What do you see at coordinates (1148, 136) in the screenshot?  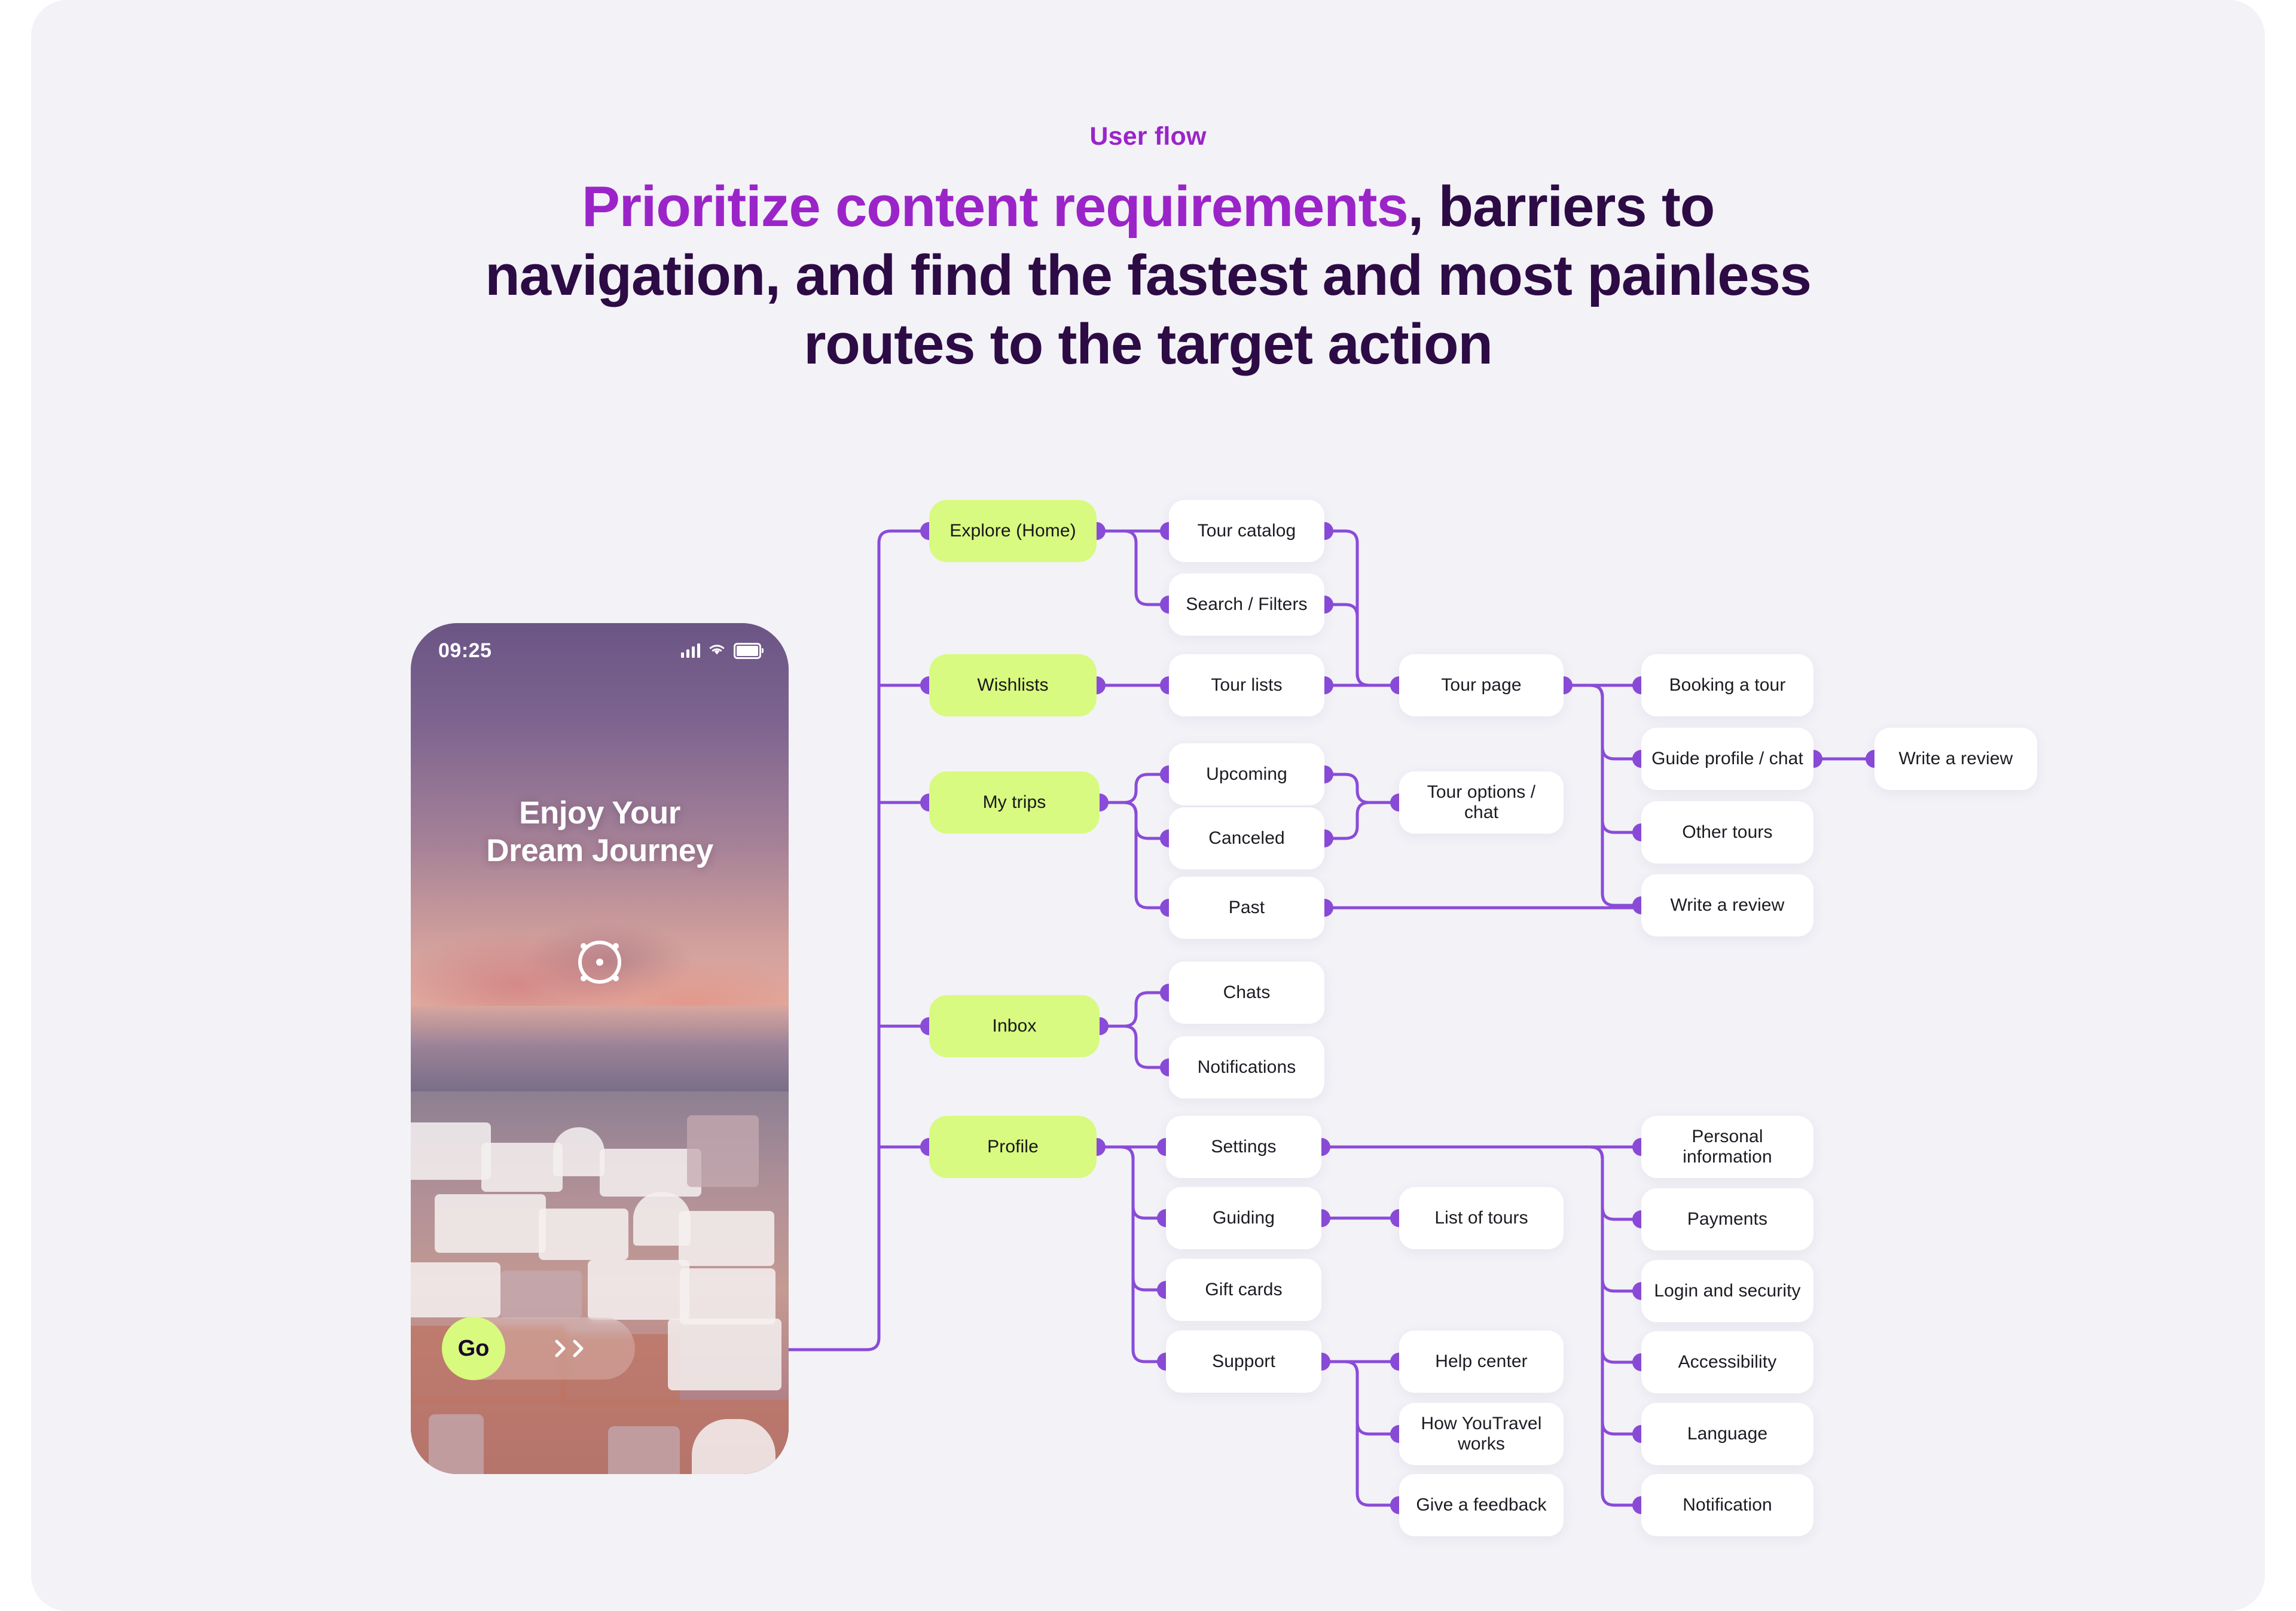 I see `section-eyebrow: User flow` at bounding box center [1148, 136].